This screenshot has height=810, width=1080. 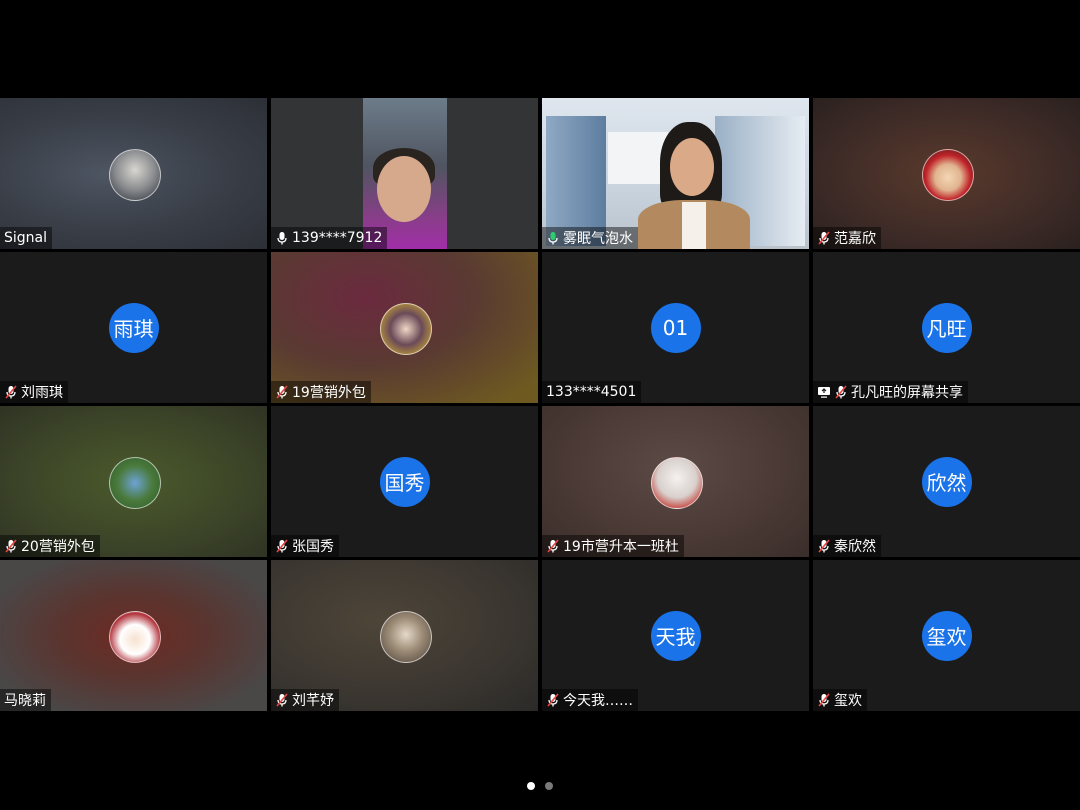 I want to click on participant-tile: Signal, so click(x=133, y=173).